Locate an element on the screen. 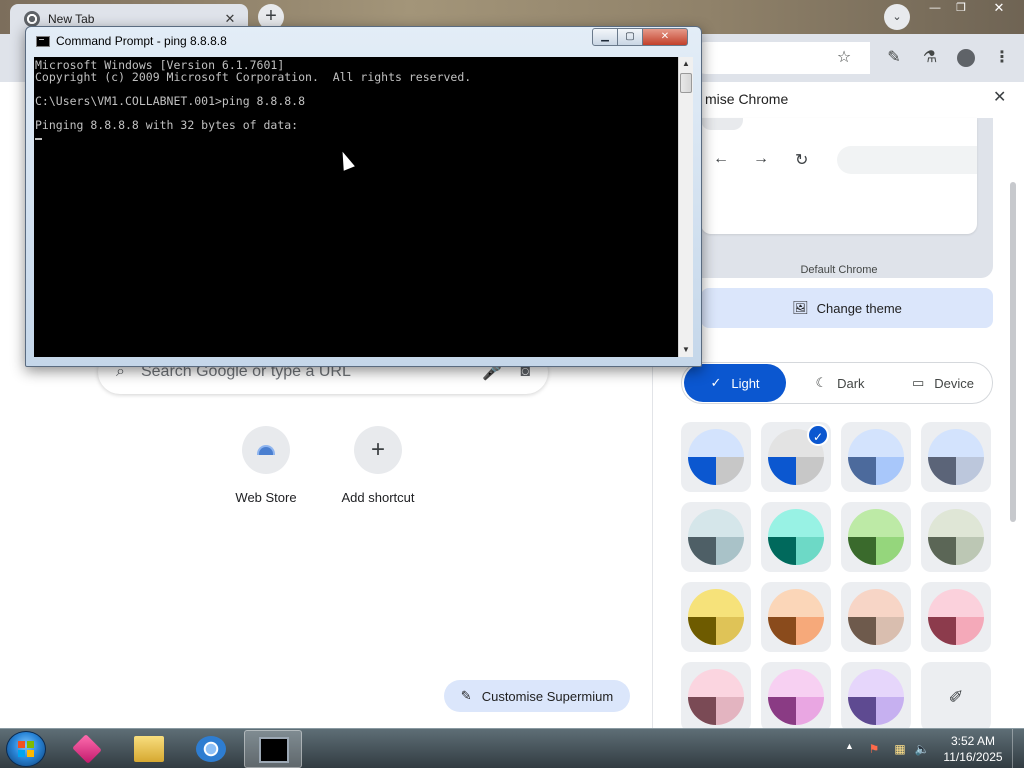 The image size is (1024, 768). shortcut-add: + Add shortcut is located at coordinates (378, 465).